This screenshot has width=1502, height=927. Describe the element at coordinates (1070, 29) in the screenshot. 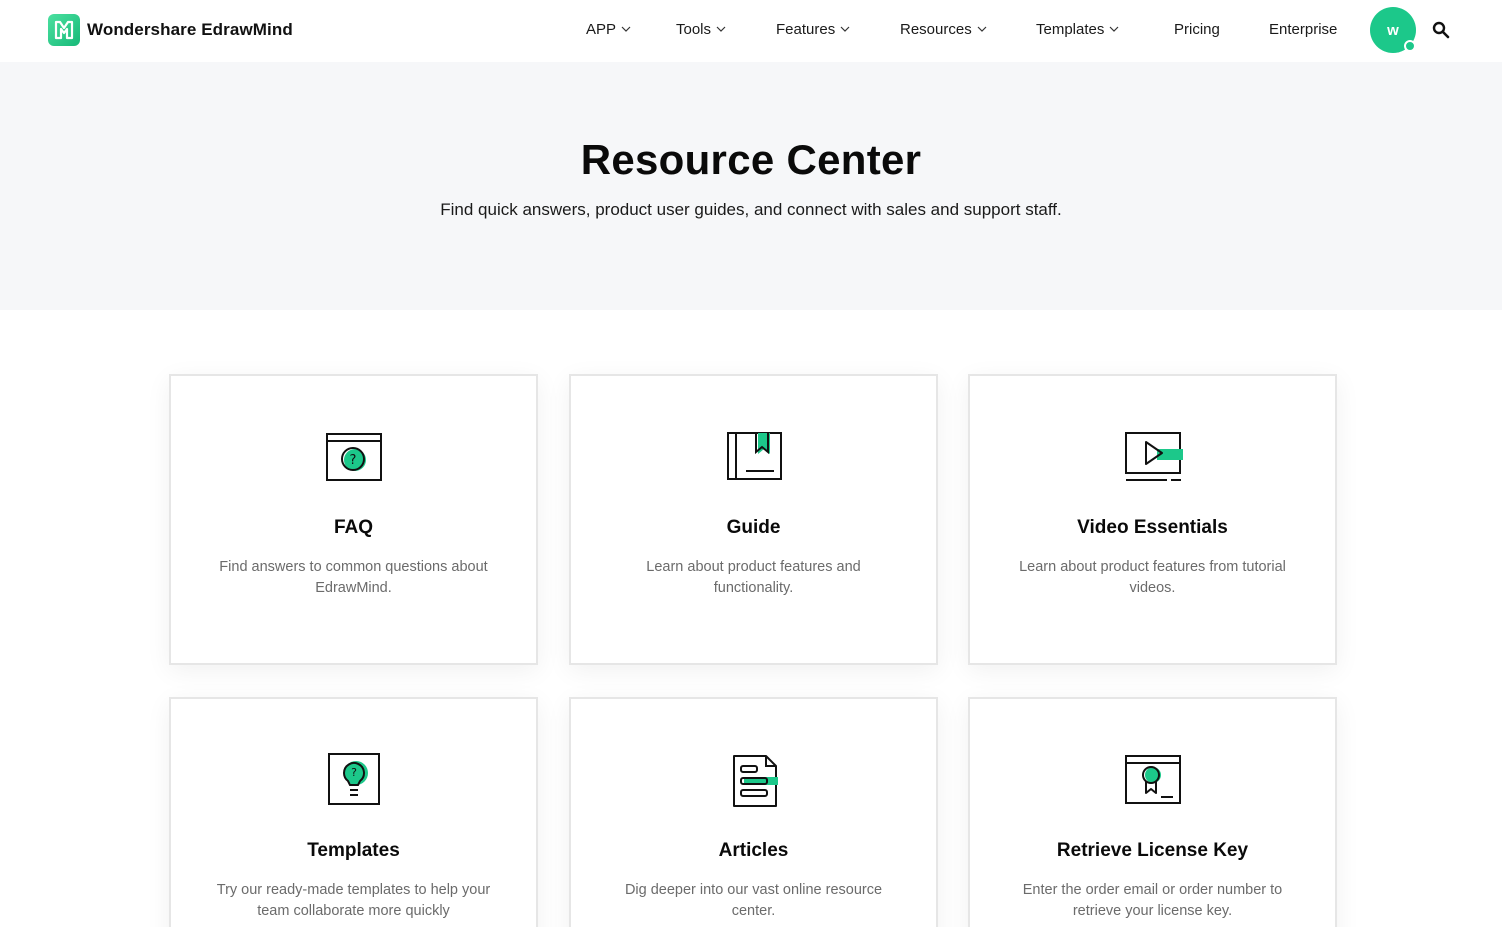

I see `nav-templates-label: Templates` at that location.